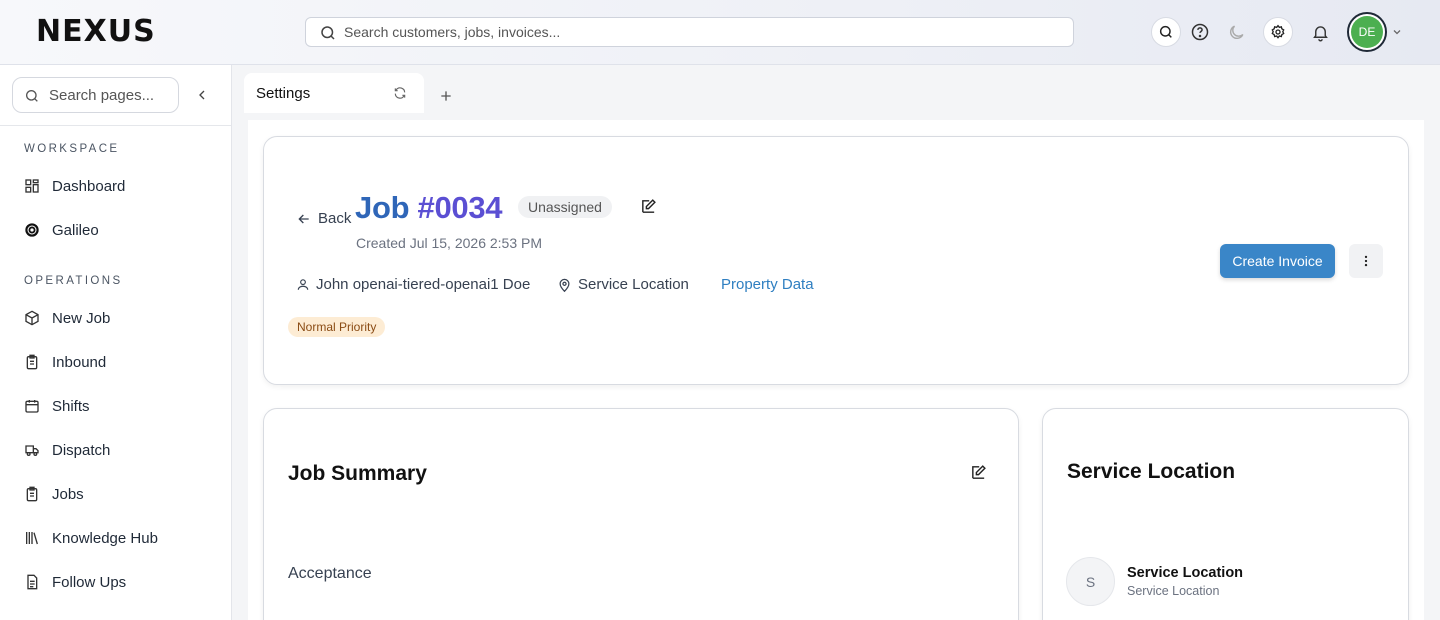  I want to click on service-location-meta: Service Location, so click(623, 284).